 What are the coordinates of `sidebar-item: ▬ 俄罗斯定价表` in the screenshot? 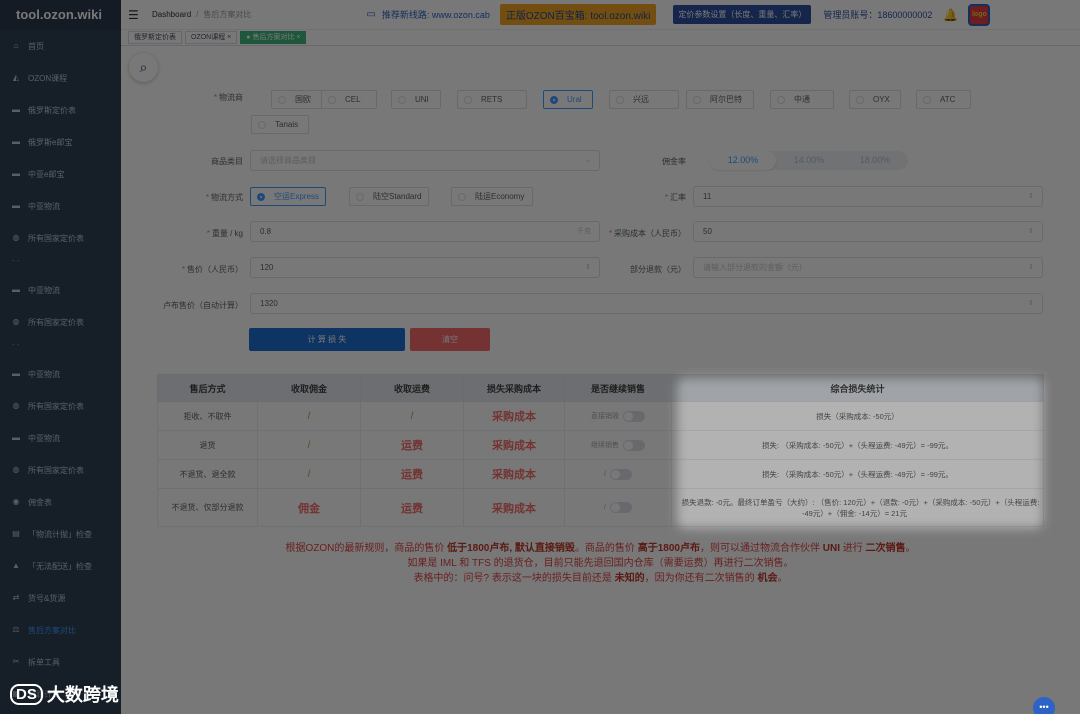 It's located at (60, 110).